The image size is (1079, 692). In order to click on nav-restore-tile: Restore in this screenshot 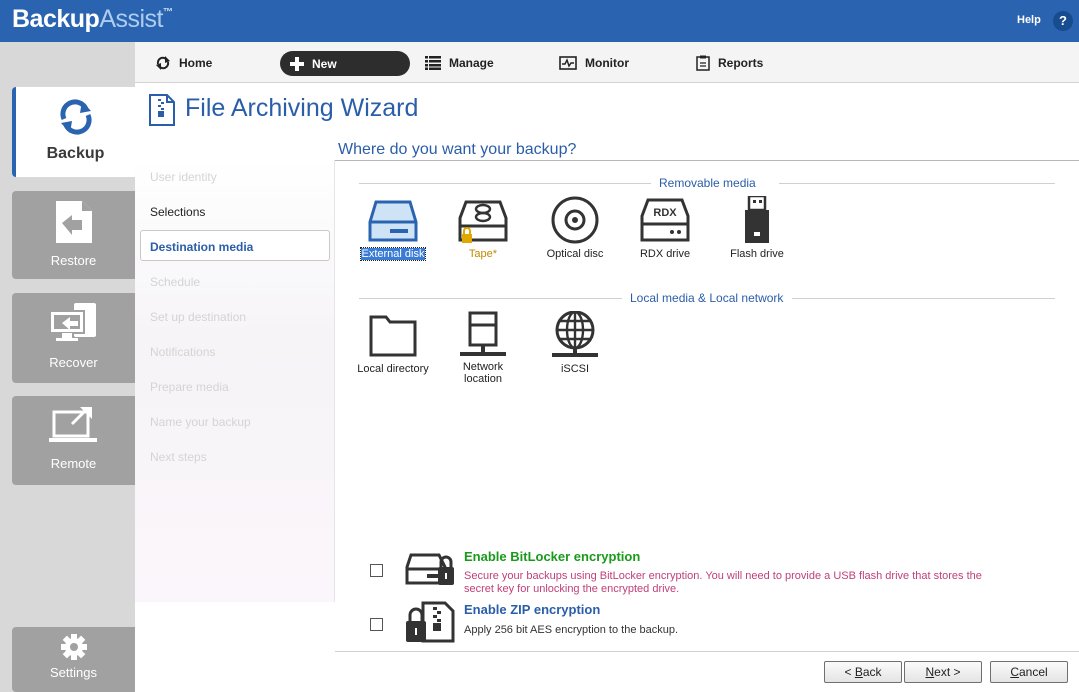, I will do `click(73, 235)`.